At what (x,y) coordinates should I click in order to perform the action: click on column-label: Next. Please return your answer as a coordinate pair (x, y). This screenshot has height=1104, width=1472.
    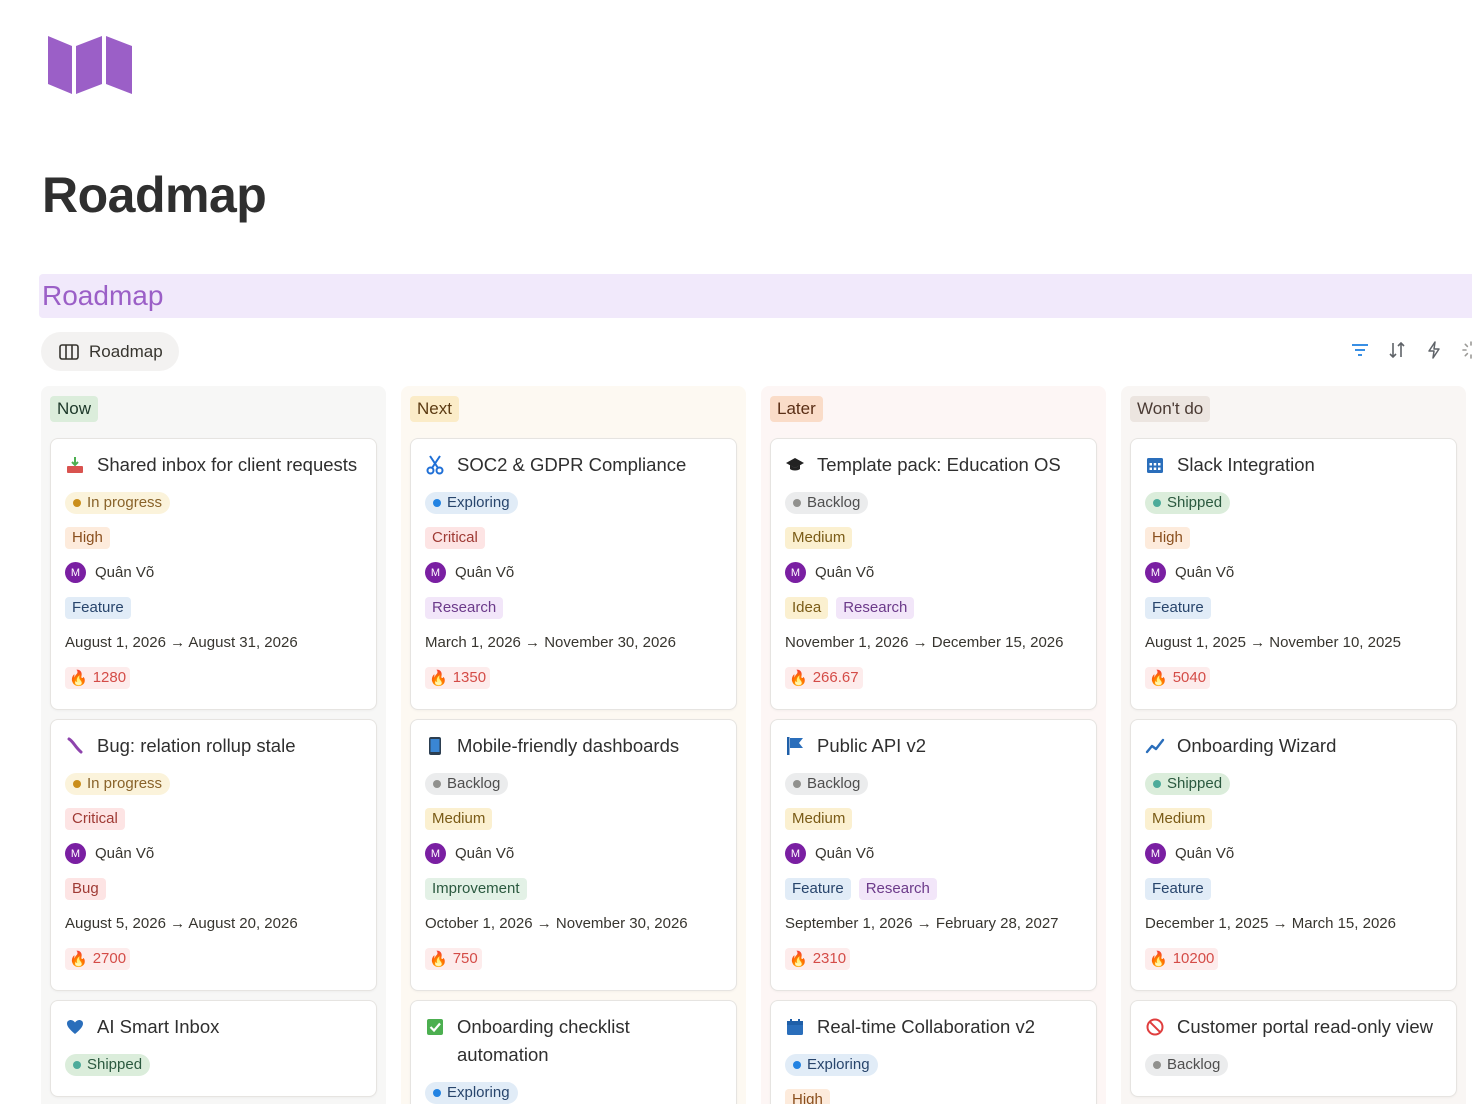
    Looking at the image, I should click on (434, 409).